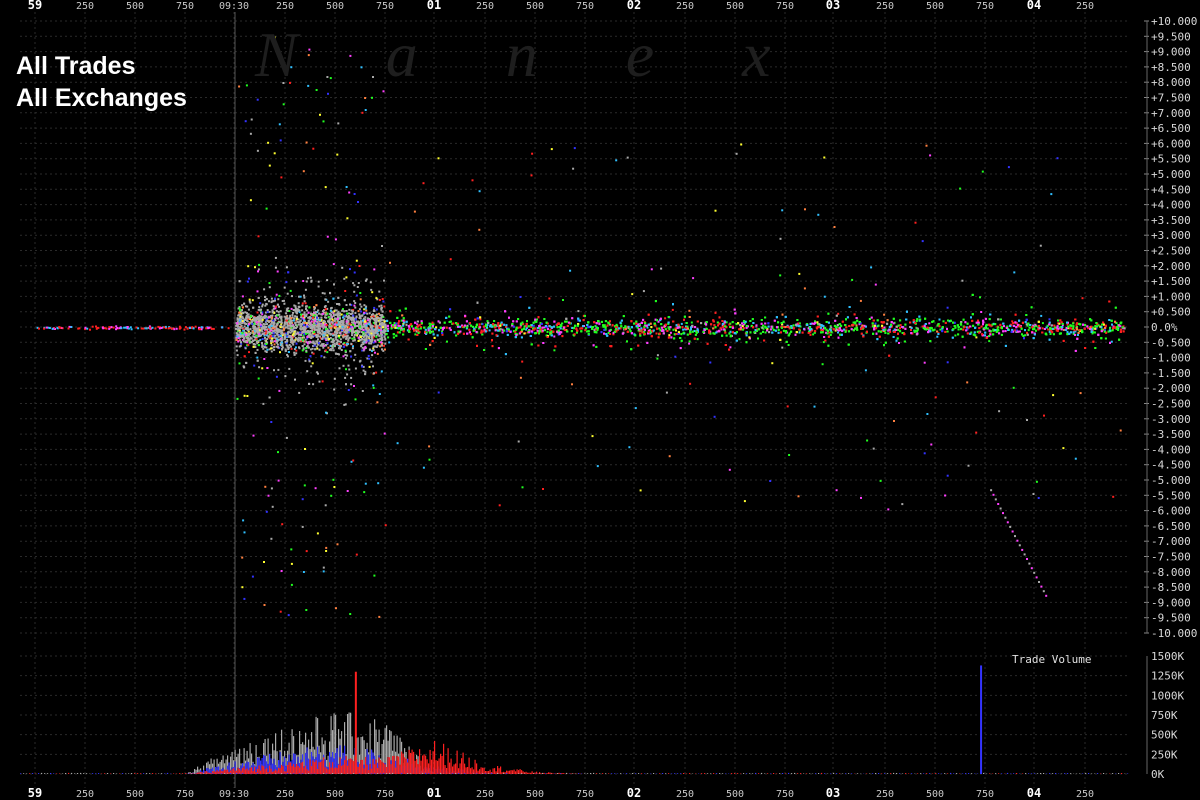 The height and width of the screenshot is (800, 1200). I want to click on y-tick-label: -5.500, so click(1171, 495).